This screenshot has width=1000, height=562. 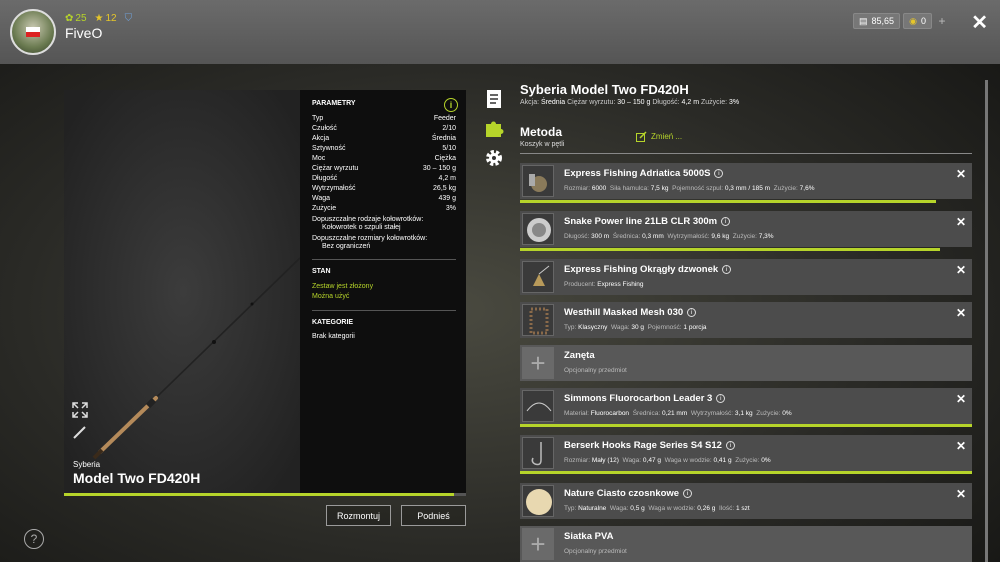 I want to click on expand-icon, so click(x=80, y=410).